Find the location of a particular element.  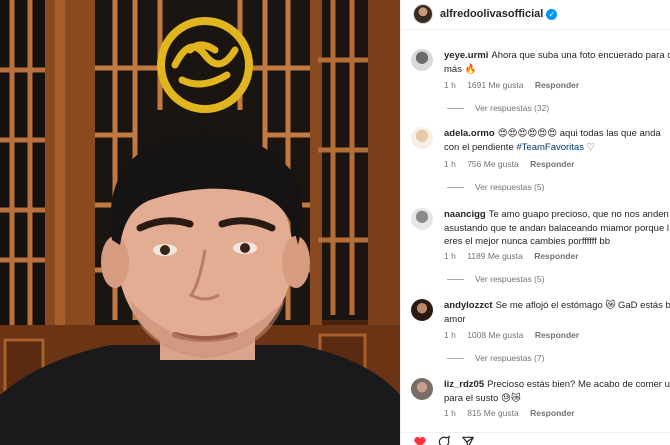

header-divider is located at coordinates (535, 29).